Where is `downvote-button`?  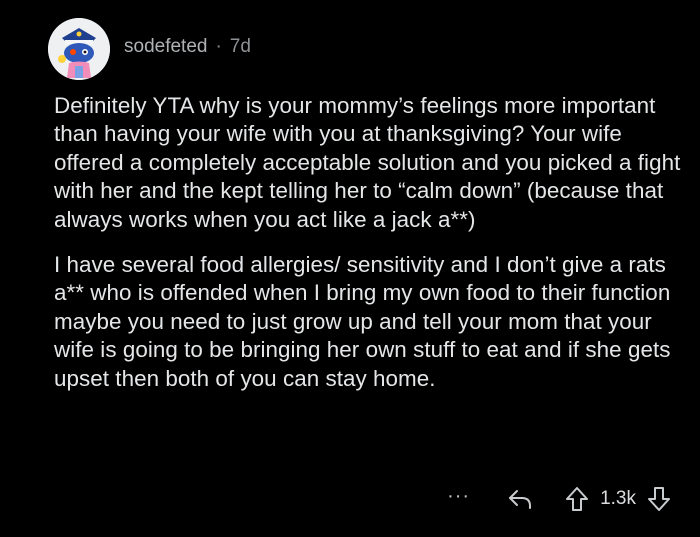
downvote-button is located at coordinates (659, 499).